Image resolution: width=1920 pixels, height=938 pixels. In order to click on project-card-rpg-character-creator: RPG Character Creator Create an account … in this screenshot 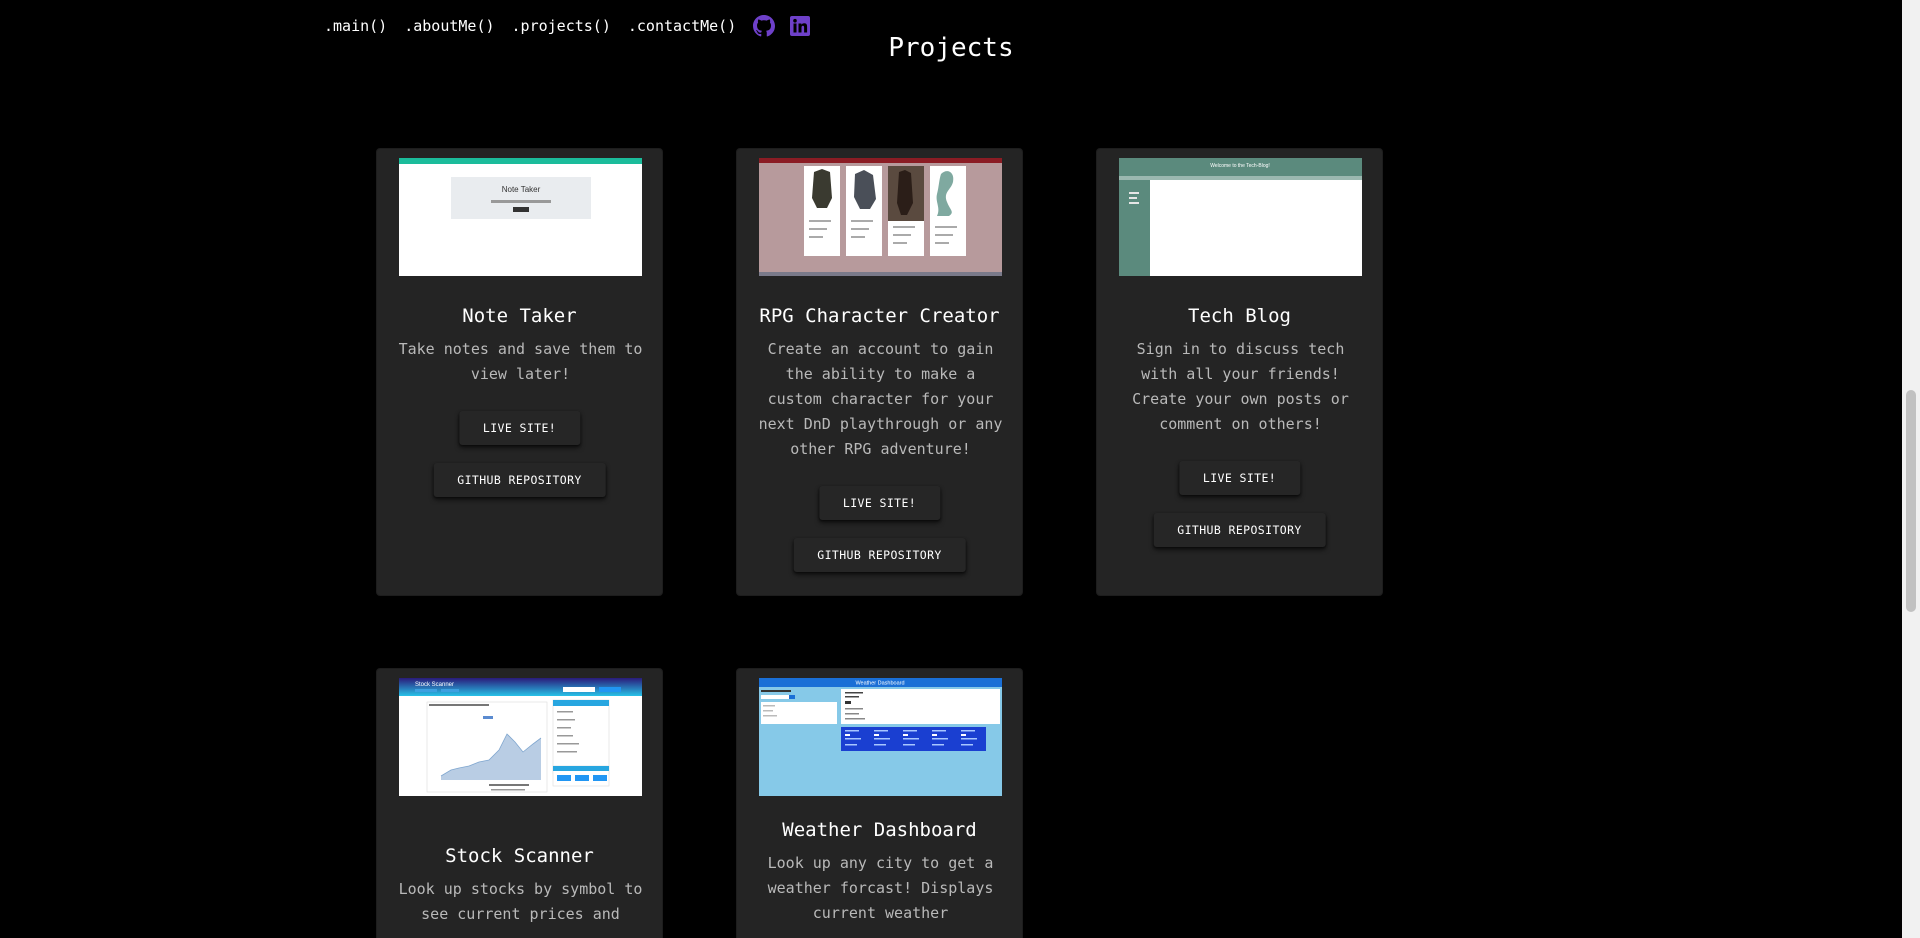, I will do `click(879, 372)`.